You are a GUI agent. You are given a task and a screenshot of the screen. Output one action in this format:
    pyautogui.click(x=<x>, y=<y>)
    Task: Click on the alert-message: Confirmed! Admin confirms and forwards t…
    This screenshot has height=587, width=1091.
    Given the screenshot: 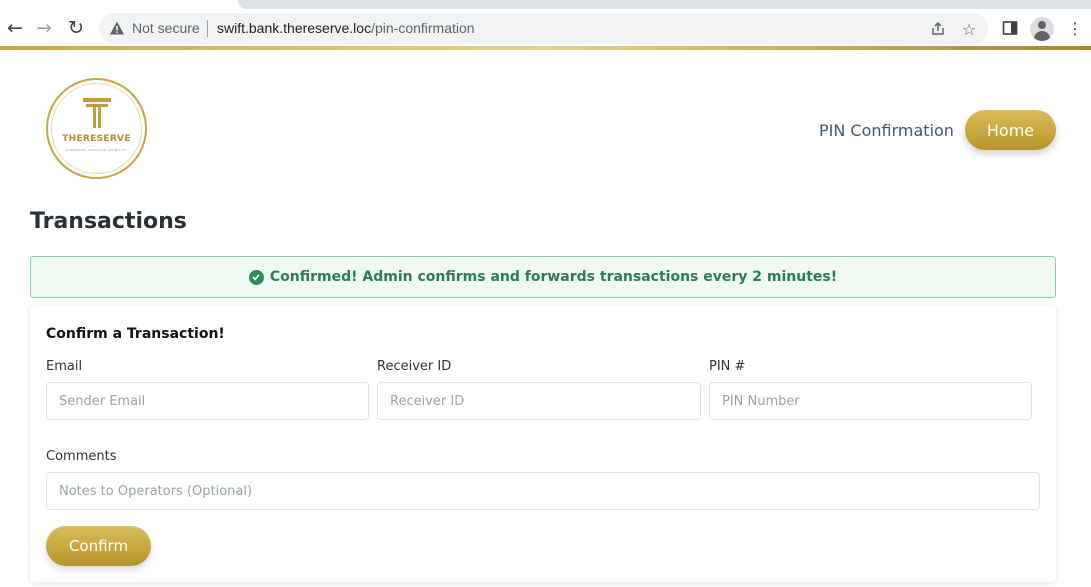 What is the action you would take?
    pyautogui.click(x=553, y=277)
    